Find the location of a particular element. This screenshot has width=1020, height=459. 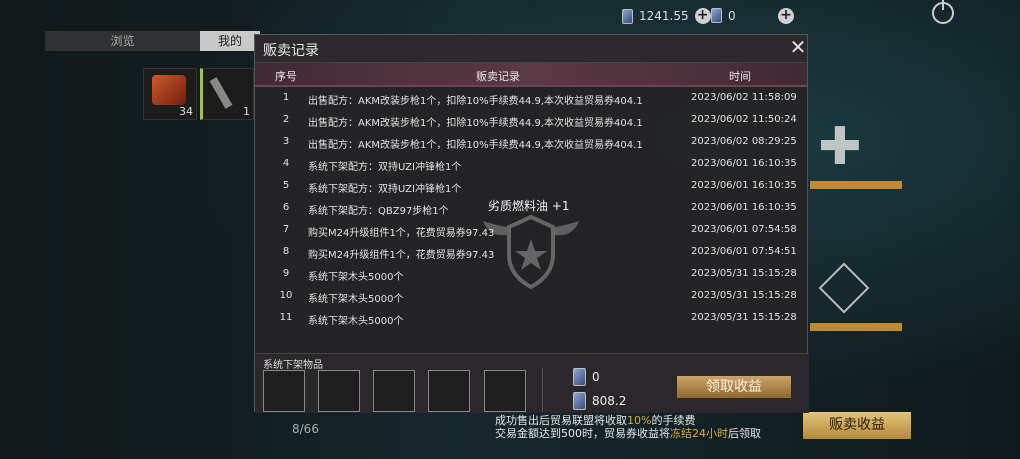

tab-bar: 浏览 我的 is located at coordinates (152, 41).